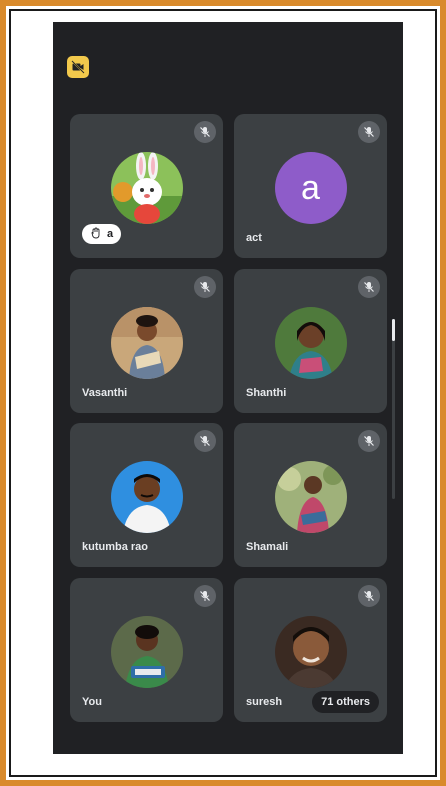 The width and height of the screenshot is (446, 786). I want to click on participant-tile-a: a, so click(146, 186).